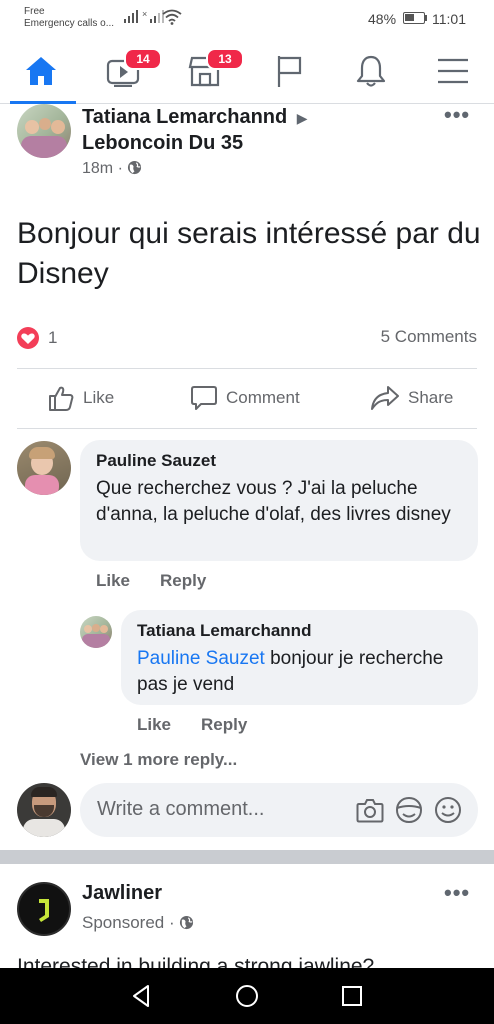 The width and height of the screenshot is (494, 1024). I want to click on camera-icon, so click(370, 810).